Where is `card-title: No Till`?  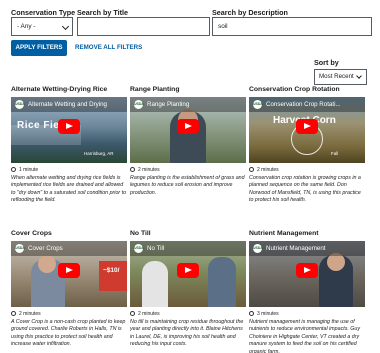 card-title: No Till is located at coordinates (188, 234).